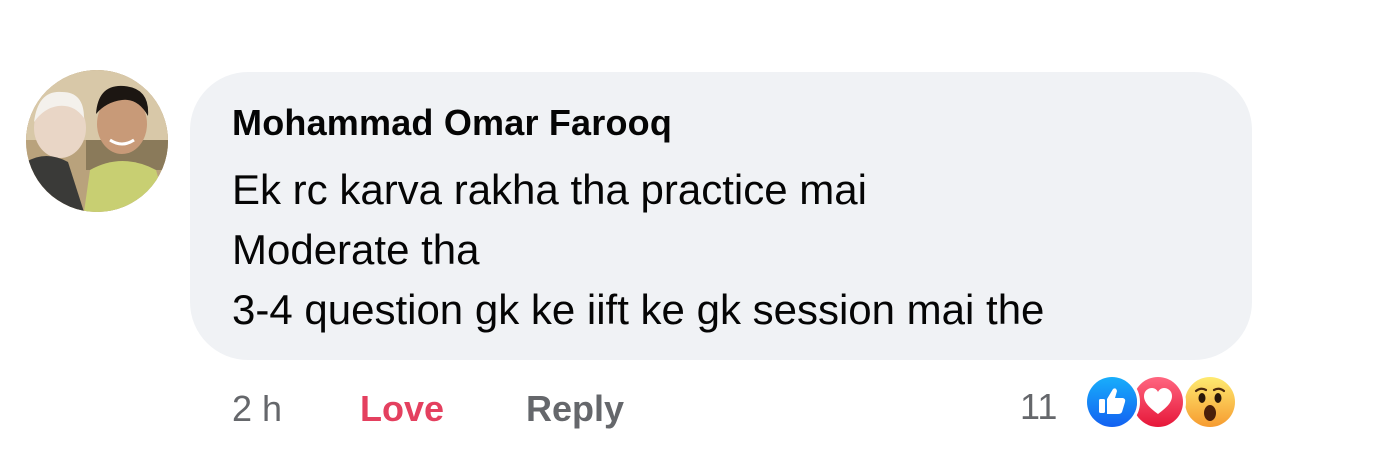  I want to click on reactions-summary: 11, so click(1140, 404).